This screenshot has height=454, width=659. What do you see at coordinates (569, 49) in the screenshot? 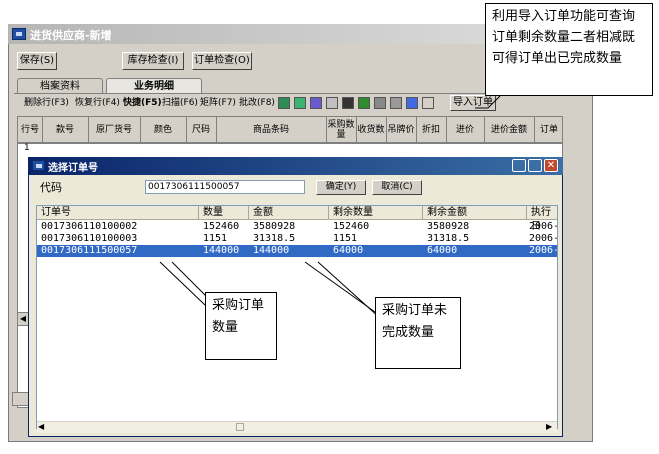
I see `import-order-callout: 利用导入订单功能可查询订单剩余数量二者相减既可得订单出已完成数量` at bounding box center [569, 49].